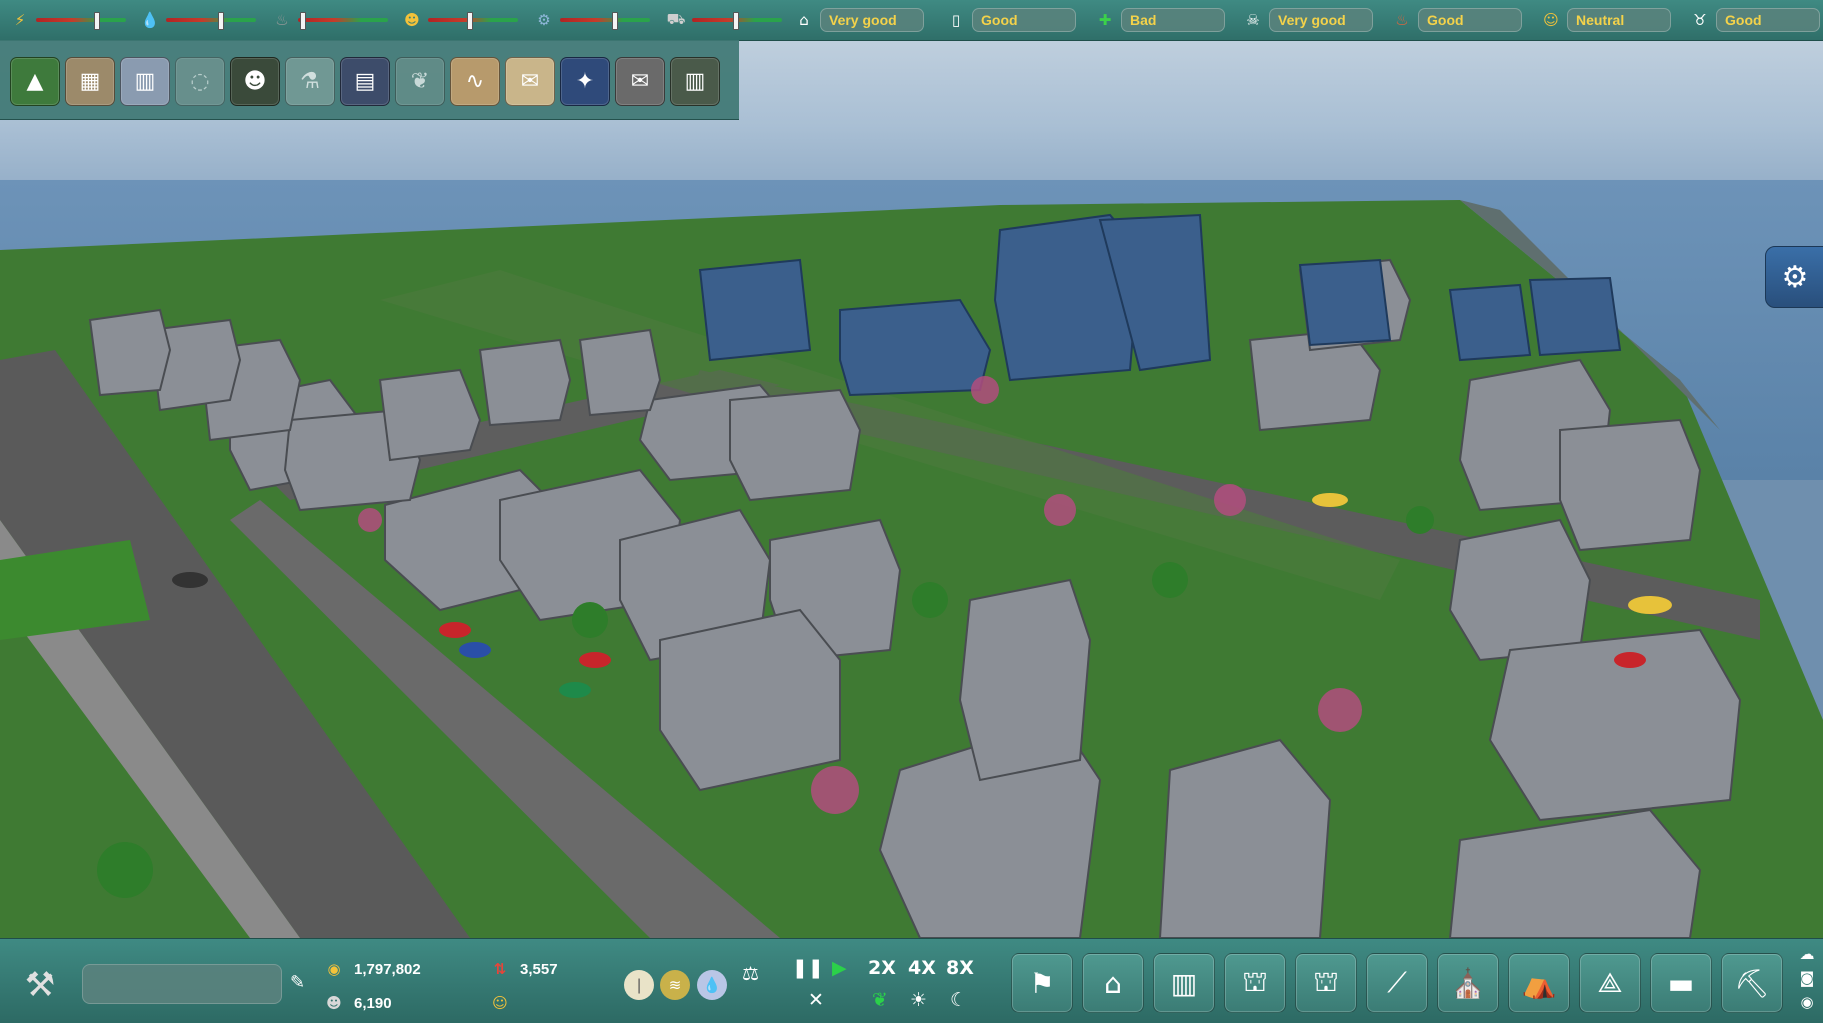 The width and height of the screenshot is (1823, 1023). What do you see at coordinates (255, 81) in the screenshot?
I see `workers-category-button: ☻` at bounding box center [255, 81].